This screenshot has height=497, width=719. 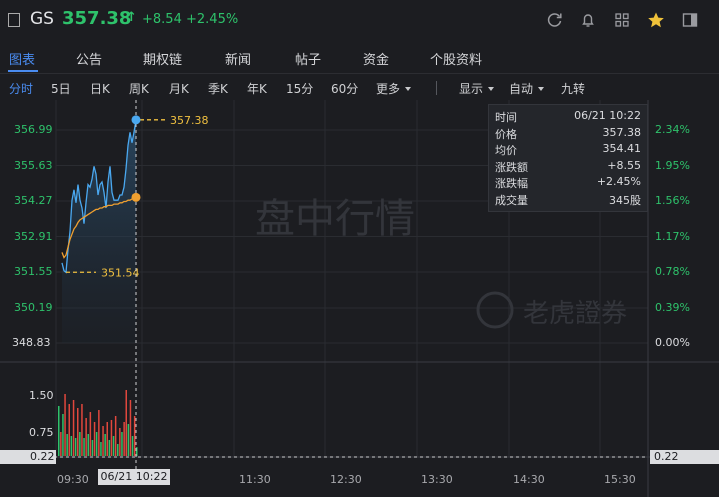 I want to click on tab-announcements: 公告, so click(x=89, y=58).